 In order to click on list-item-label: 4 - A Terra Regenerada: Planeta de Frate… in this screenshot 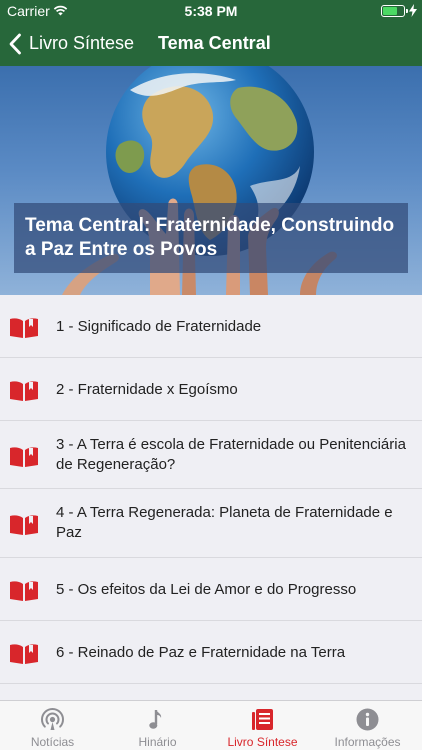, I will do `click(224, 522)`.